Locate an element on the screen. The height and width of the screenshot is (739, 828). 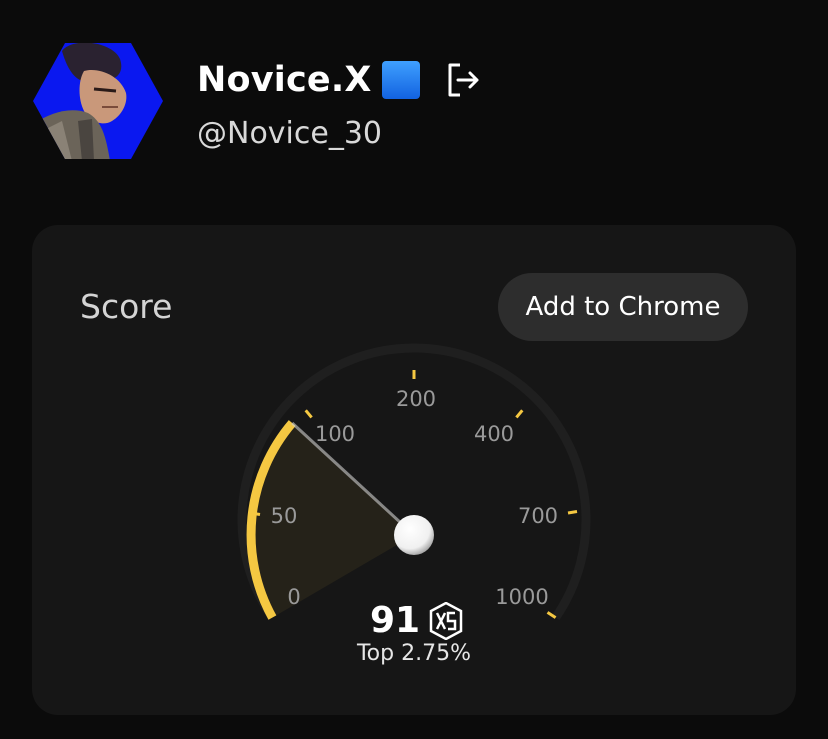
logout-icon is located at coordinates (463, 80).